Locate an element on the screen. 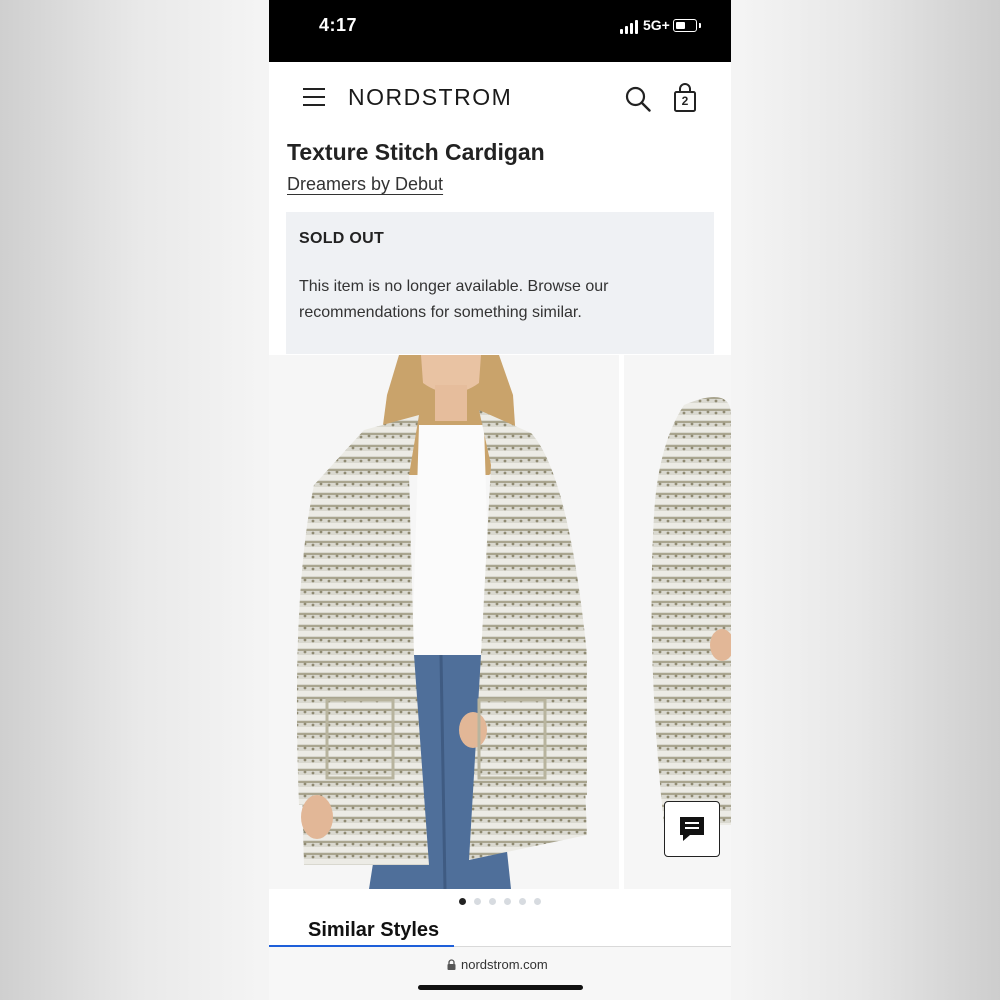 The image size is (1000, 1000). shopping-bag-button: 2 is located at coordinates (685, 98).